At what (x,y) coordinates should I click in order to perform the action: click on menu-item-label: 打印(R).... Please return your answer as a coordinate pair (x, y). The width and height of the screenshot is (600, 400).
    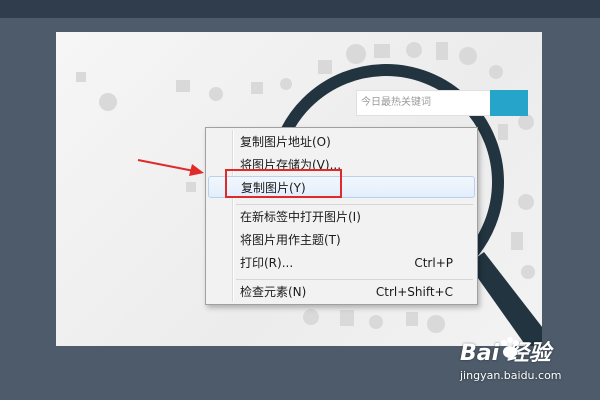
    Looking at the image, I should click on (267, 263).